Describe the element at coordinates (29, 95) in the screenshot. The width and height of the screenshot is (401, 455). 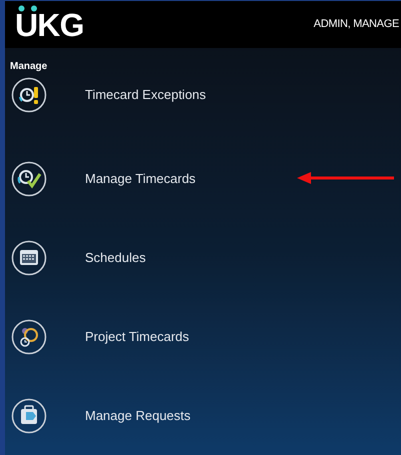
I see `exceptions-icon` at that location.